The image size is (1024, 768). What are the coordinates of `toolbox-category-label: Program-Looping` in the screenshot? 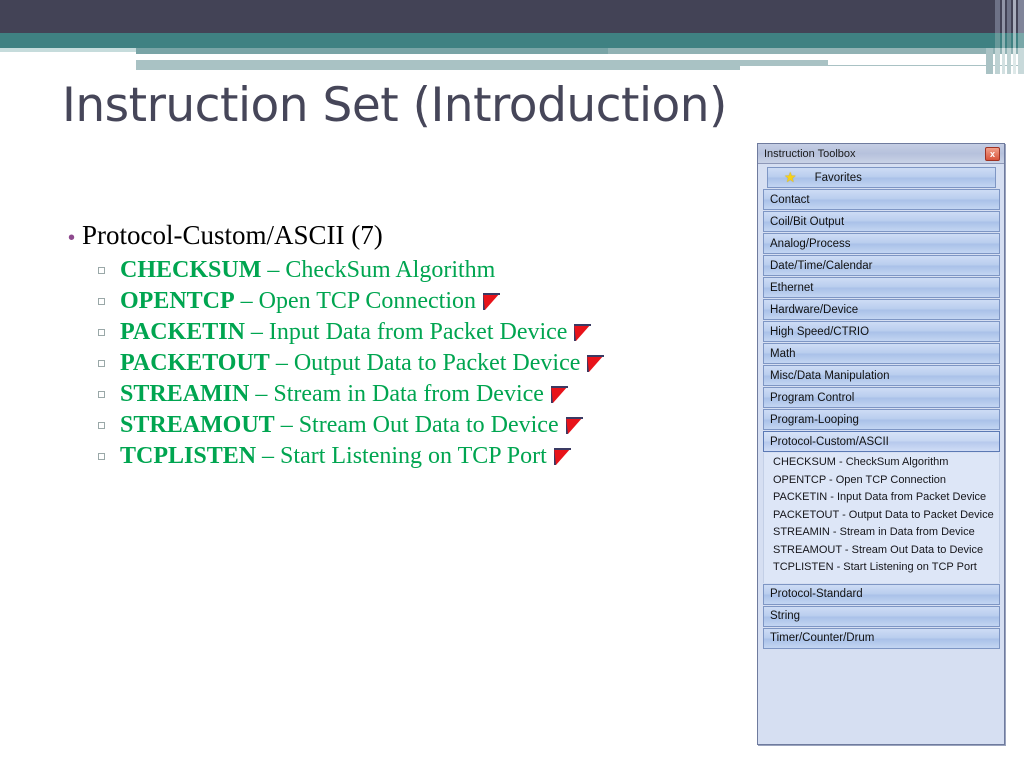 It's located at (814, 419).